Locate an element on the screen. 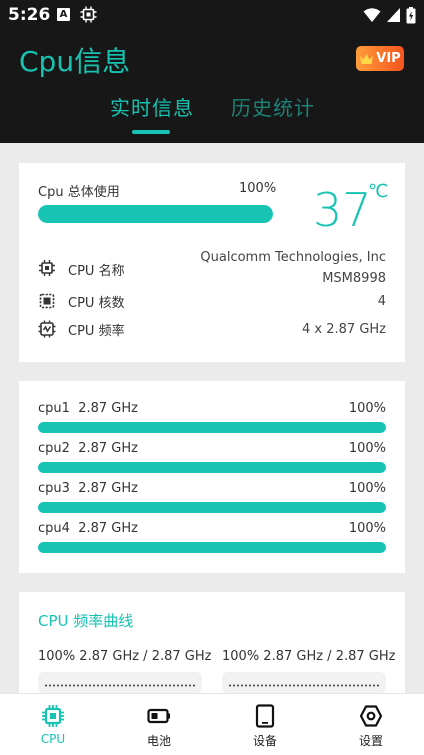  cpu-cores-label: CPU 核数 is located at coordinates (96, 303).